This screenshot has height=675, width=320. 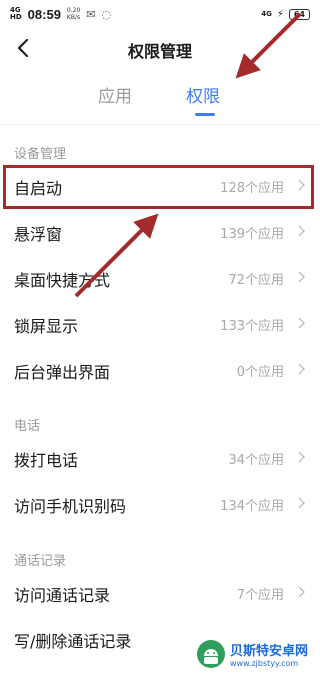 I want to click on annotation-highlight-box, so click(x=158, y=187).